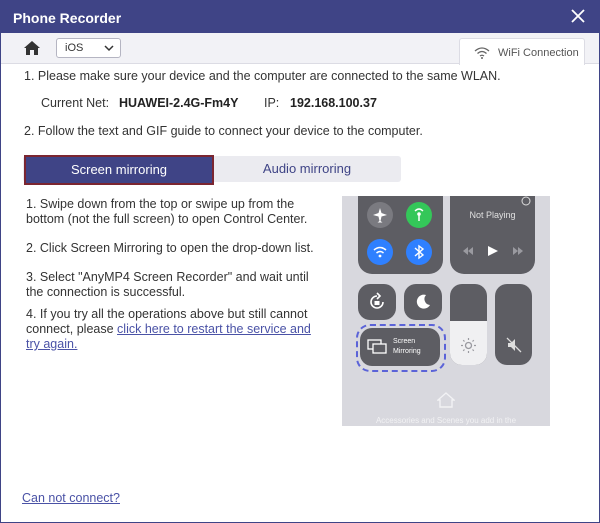 The width and height of the screenshot is (600, 523). Describe the element at coordinates (380, 252) in the screenshot. I see `wifi-toggle-icon` at that location.